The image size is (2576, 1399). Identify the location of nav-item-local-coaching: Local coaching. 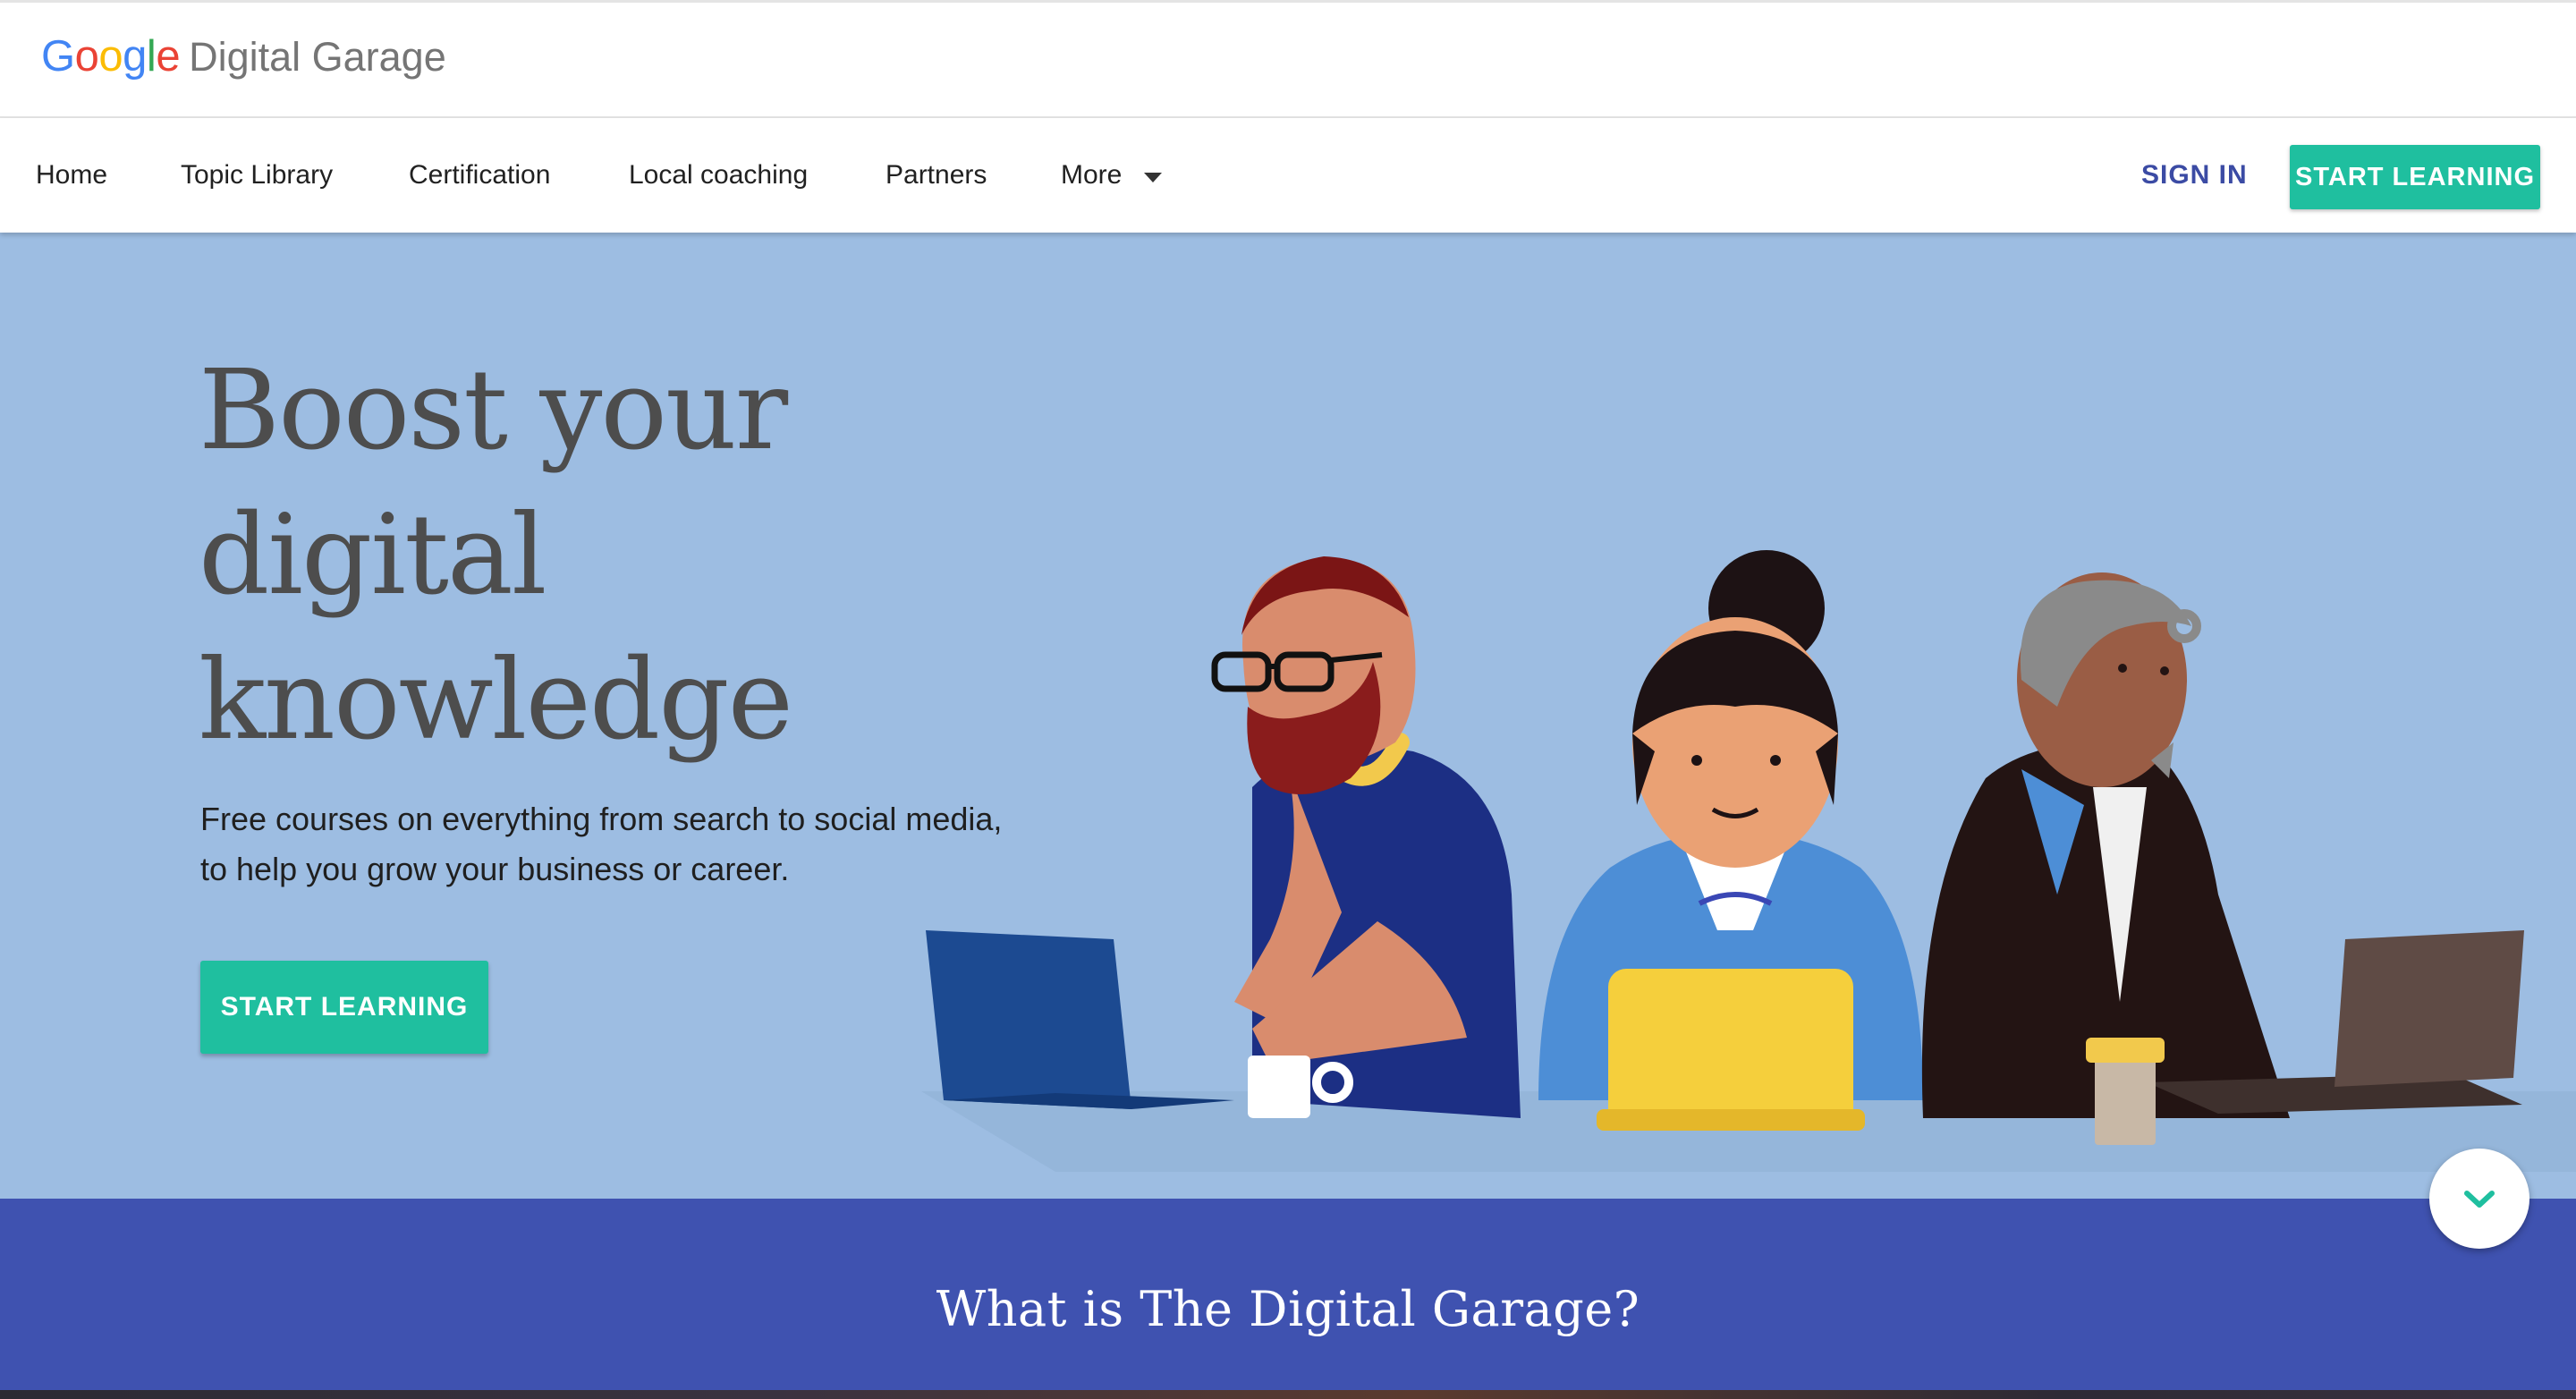
(718, 175).